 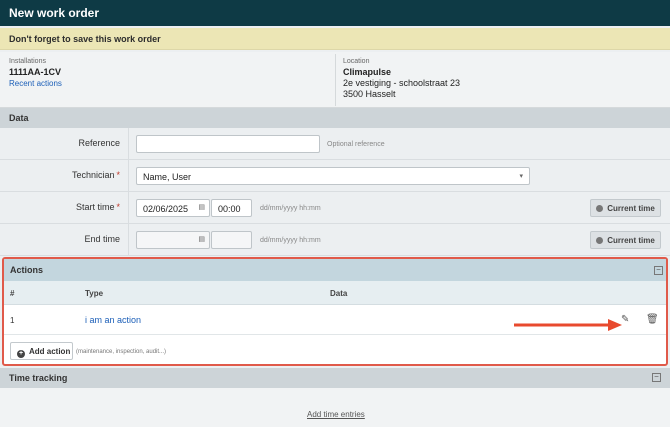 I want to click on reference-input, so click(x=228, y=144).